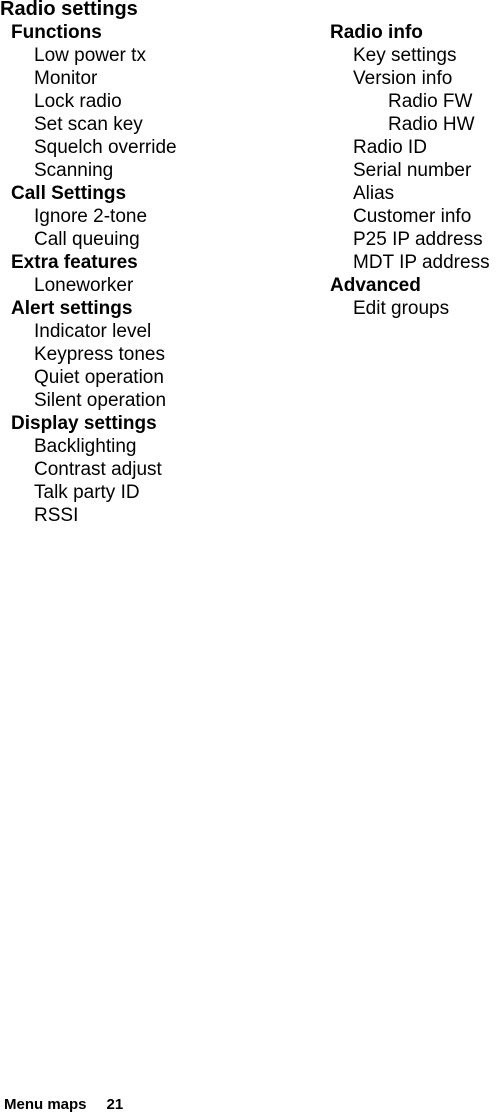 This screenshot has width=502, height=1114. I want to click on menu-item: Edit groups, so click(401, 308).